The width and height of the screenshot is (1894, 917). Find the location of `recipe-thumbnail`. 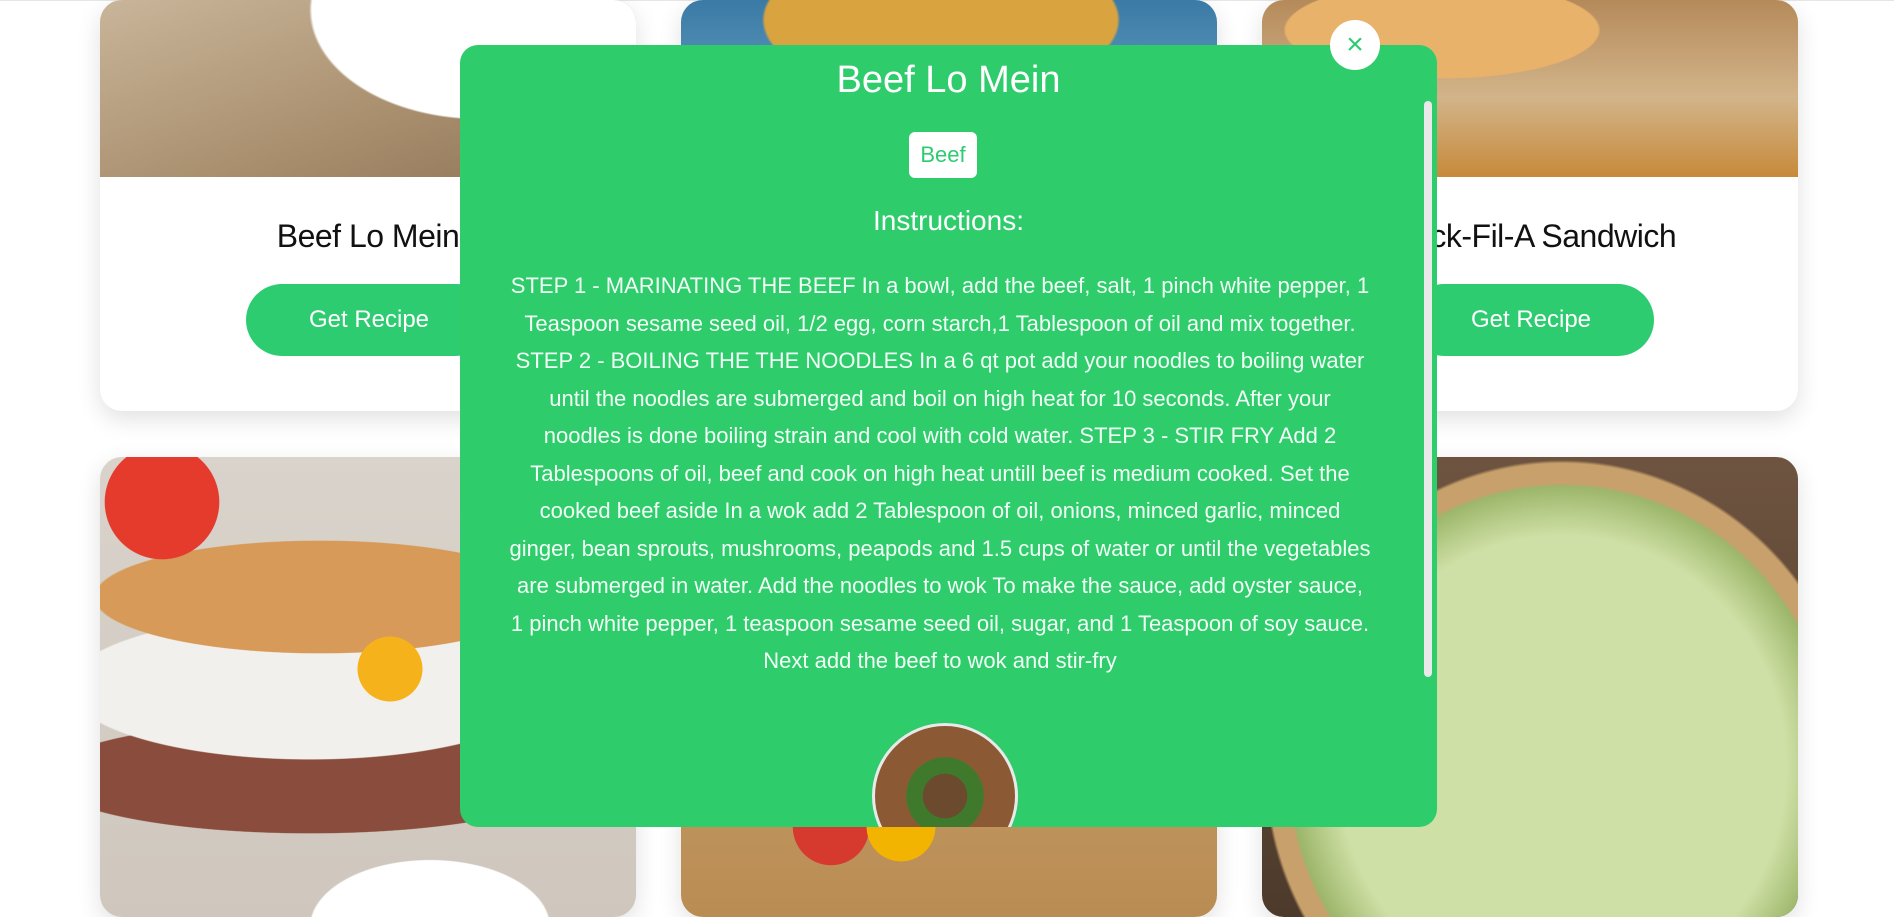

recipe-thumbnail is located at coordinates (945, 775).